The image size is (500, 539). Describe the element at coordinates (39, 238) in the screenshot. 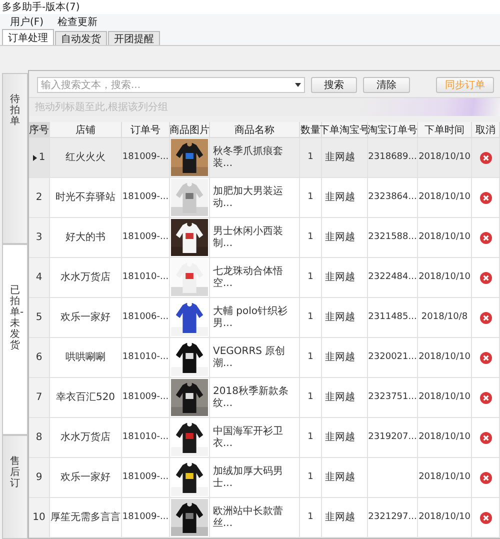

I see `row-number: 3` at that location.